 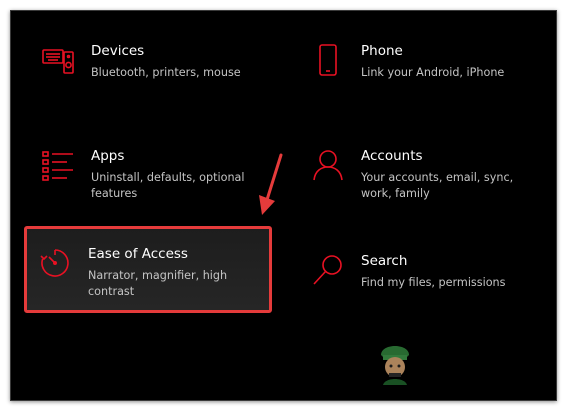 What do you see at coordinates (433, 72) in the screenshot?
I see `tile-description: Link your Android, iPhone` at bounding box center [433, 72].